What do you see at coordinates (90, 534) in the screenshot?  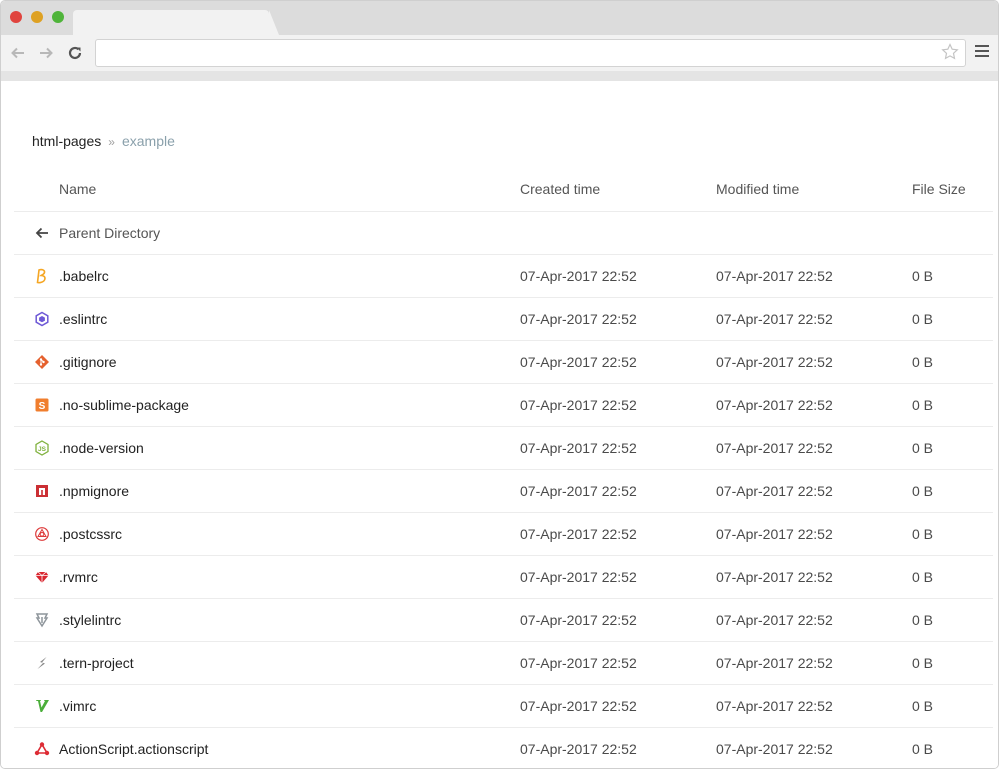 I see `file-name-link: .postcssrc` at bounding box center [90, 534].